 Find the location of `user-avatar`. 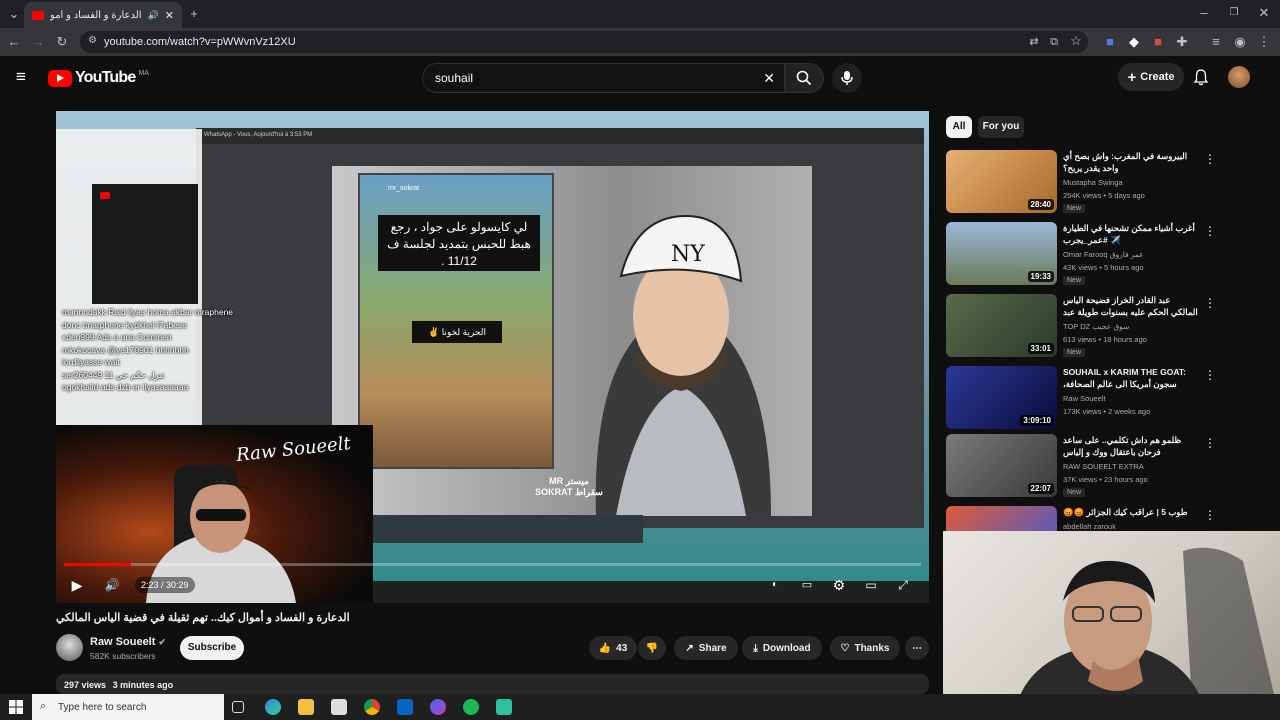

user-avatar is located at coordinates (1239, 77).